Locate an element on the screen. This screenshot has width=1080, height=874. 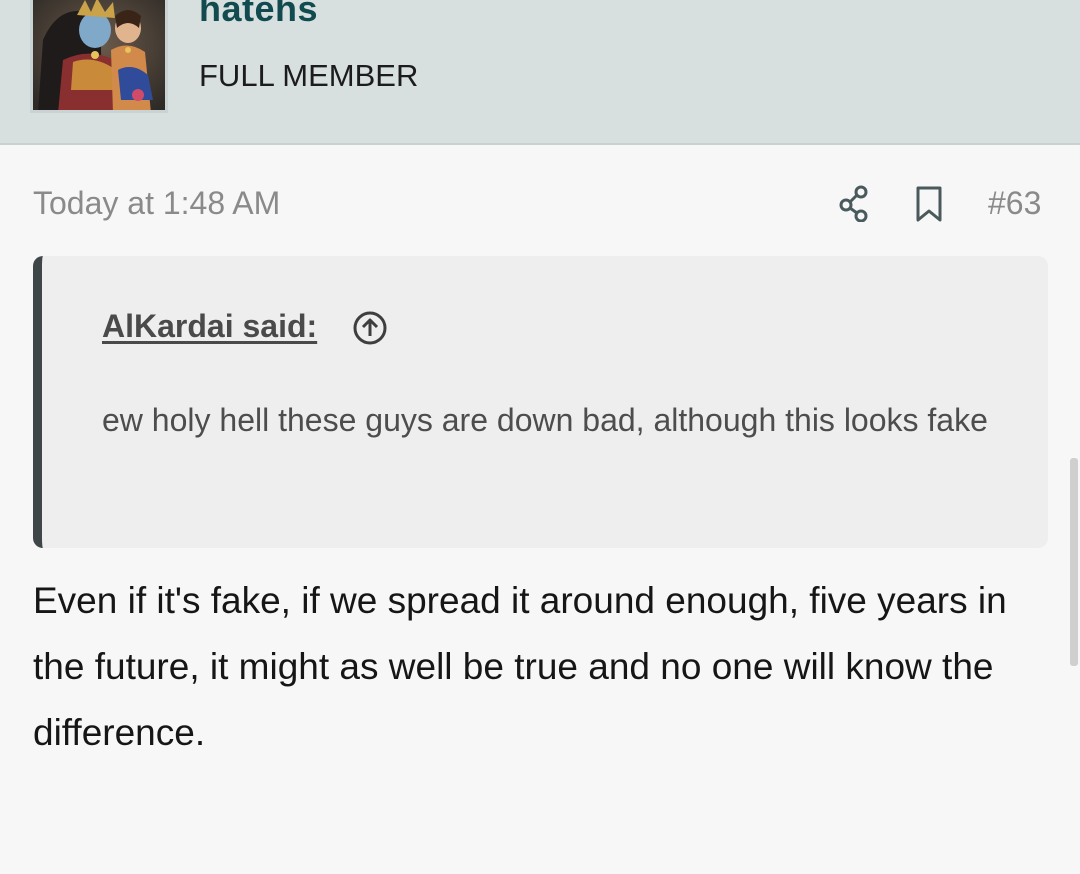
post-number-link: #63 is located at coordinates (1014, 203).